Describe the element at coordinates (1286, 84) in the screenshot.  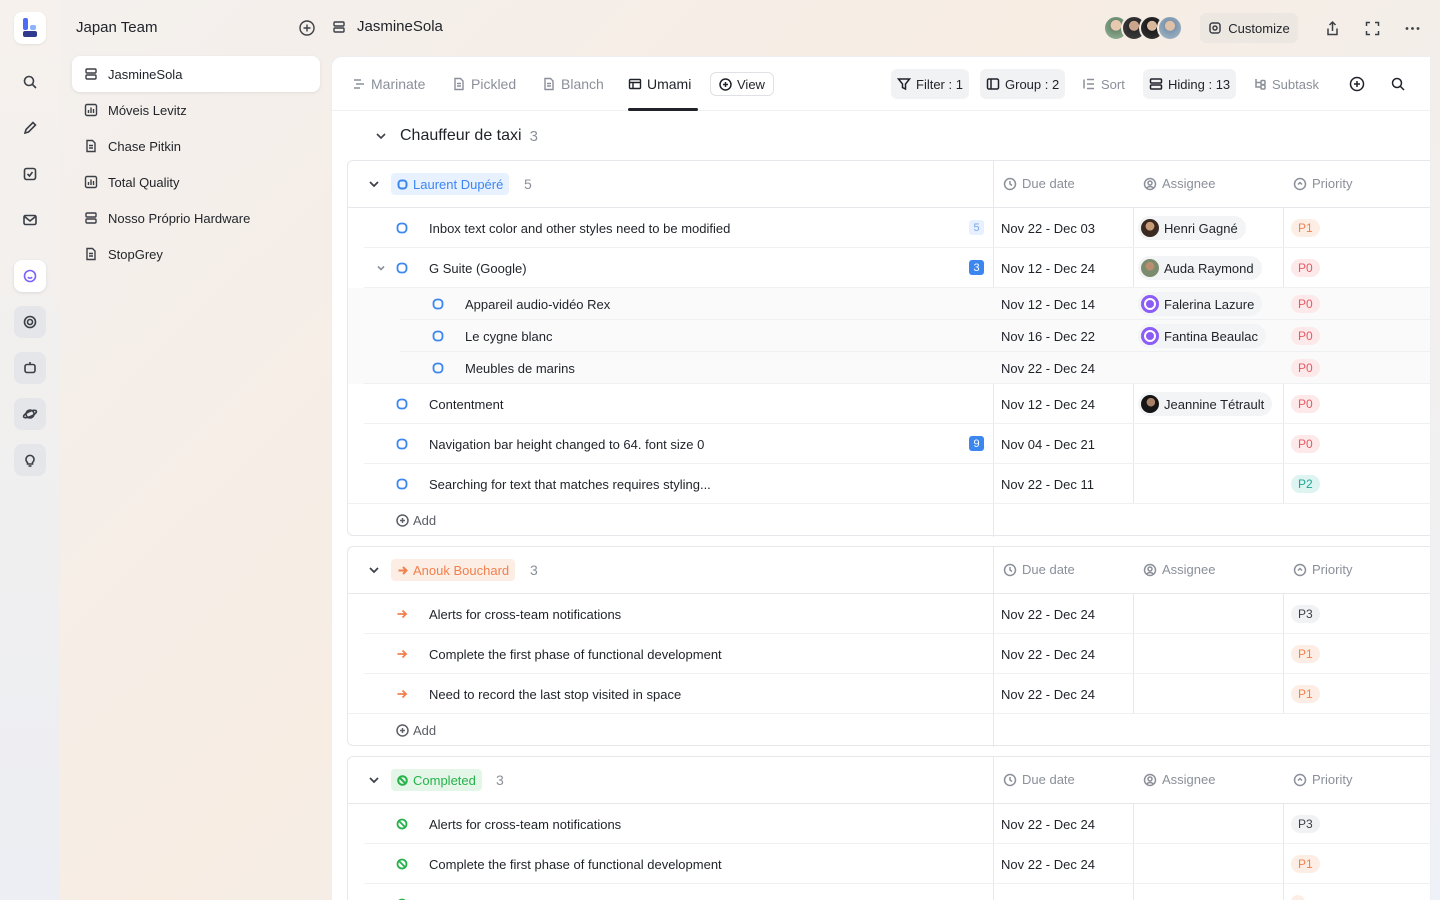
I see `subtask-button: Subtask` at that location.